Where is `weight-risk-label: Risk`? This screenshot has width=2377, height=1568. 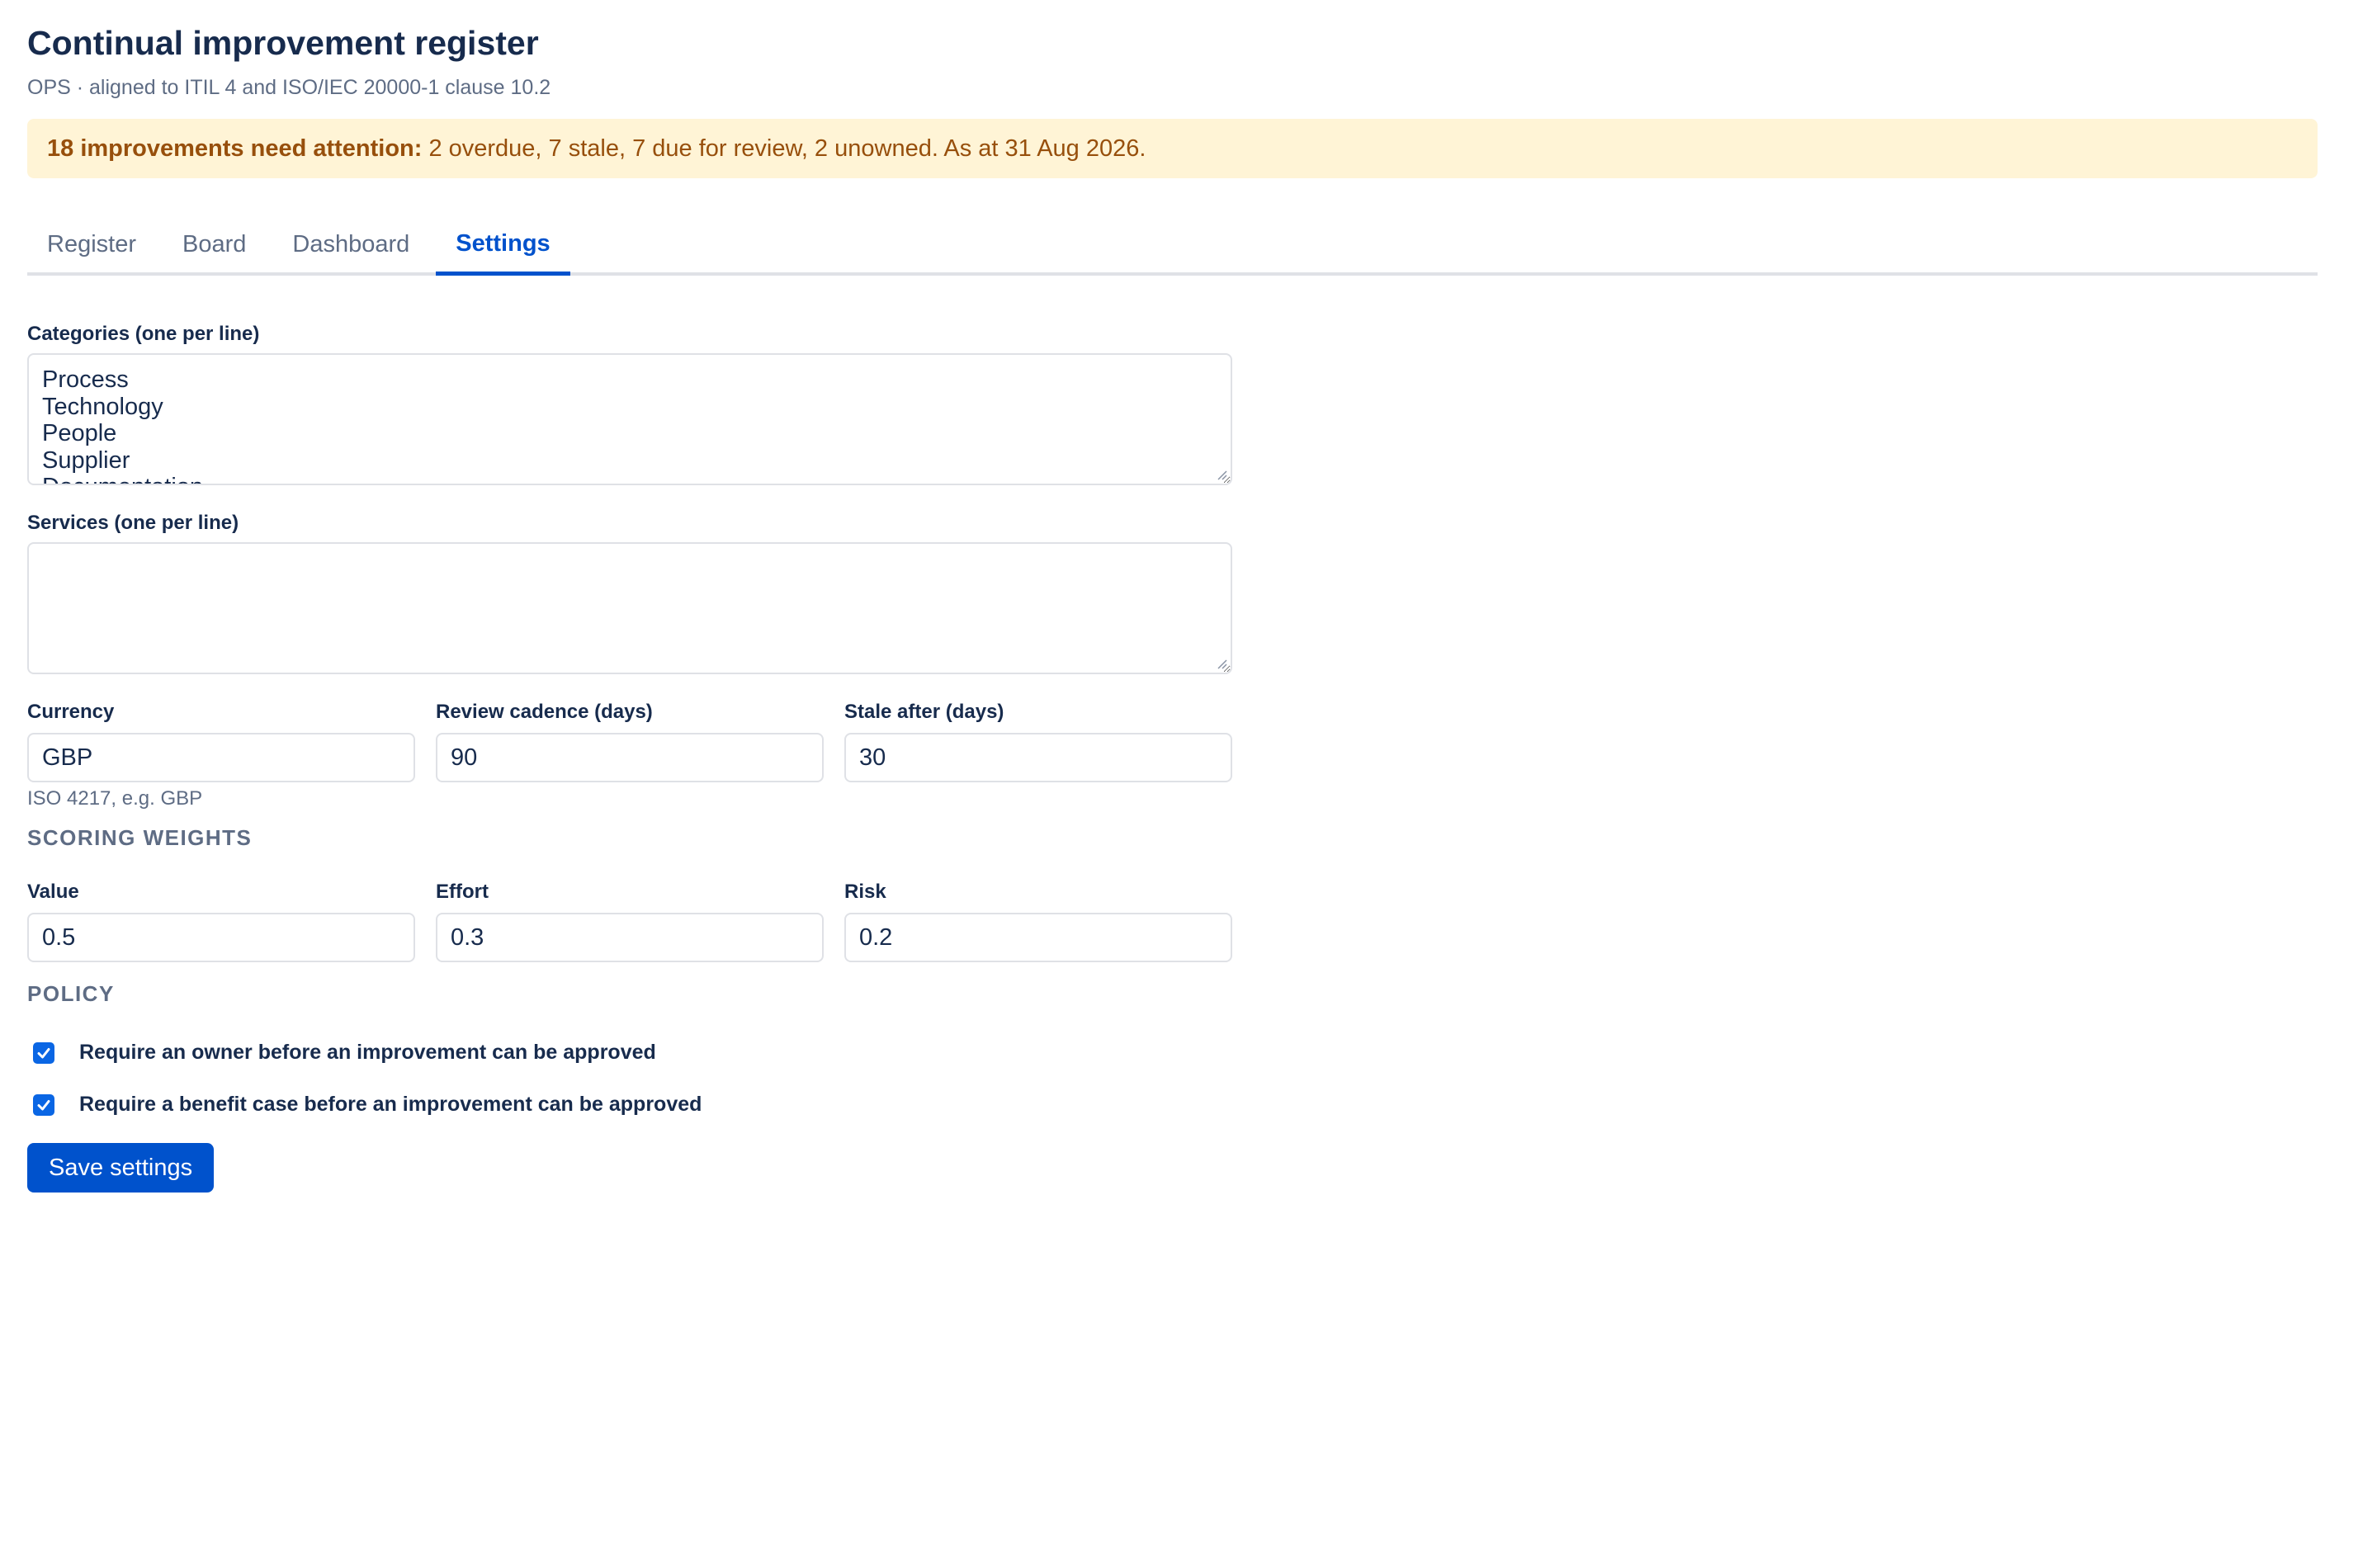 weight-risk-label: Risk is located at coordinates (865, 892).